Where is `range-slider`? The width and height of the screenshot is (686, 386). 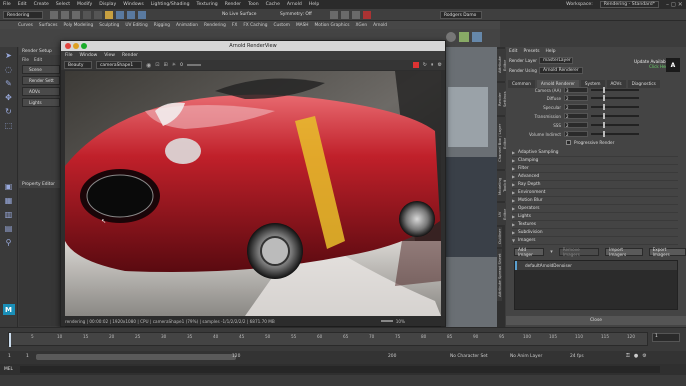 range-slider is located at coordinates (136, 357).